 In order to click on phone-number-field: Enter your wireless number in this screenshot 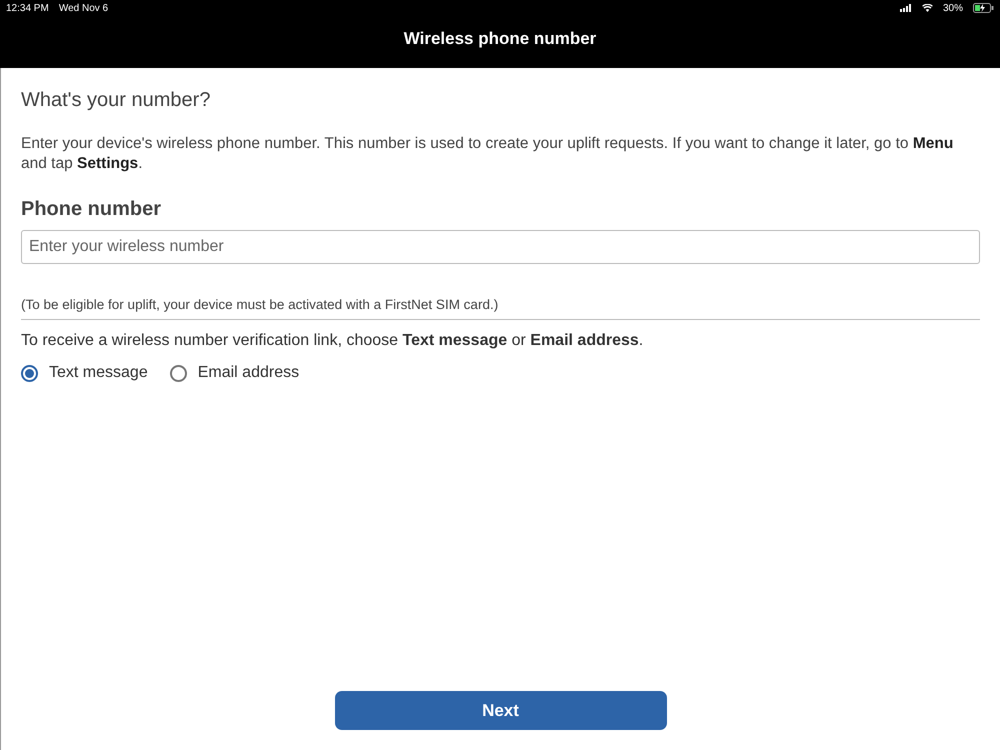, I will do `click(500, 247)`.